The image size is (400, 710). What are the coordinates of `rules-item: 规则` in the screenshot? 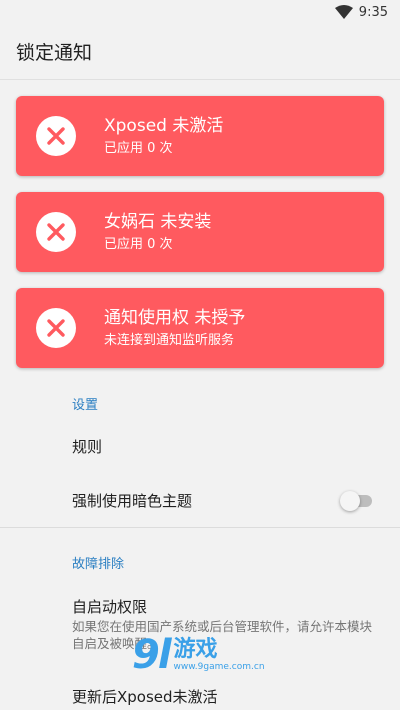 It's located at (87, 446).